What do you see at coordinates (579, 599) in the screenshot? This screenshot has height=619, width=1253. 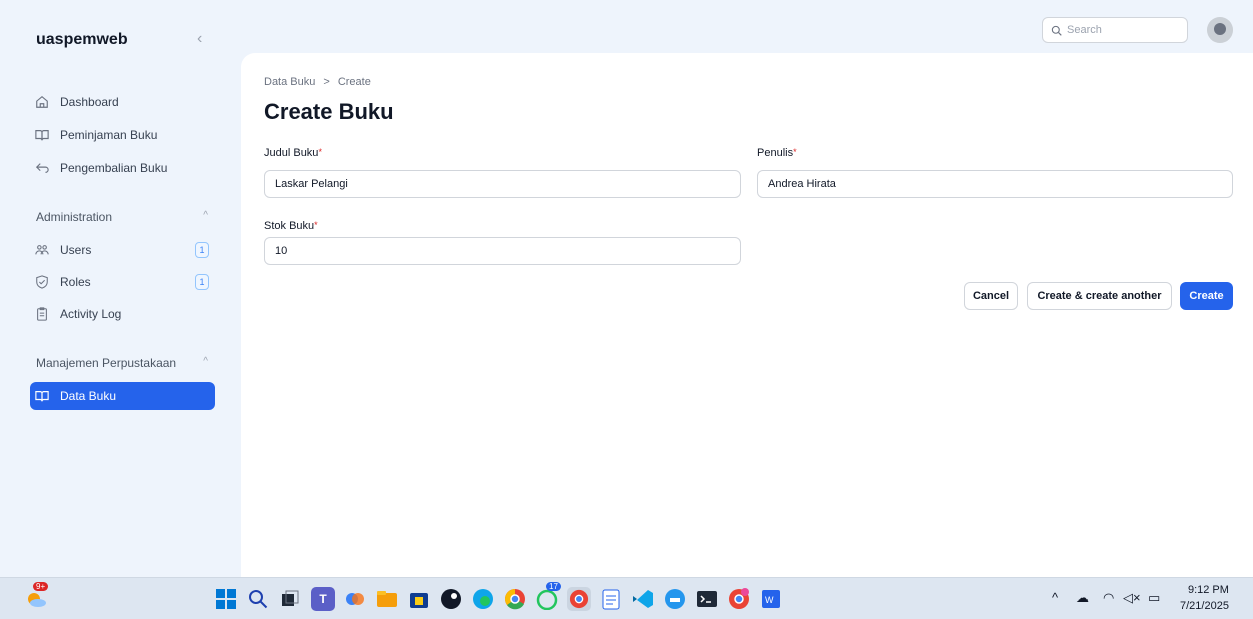 I see `chrome-profile-icon` at bounding box center [579, 599].